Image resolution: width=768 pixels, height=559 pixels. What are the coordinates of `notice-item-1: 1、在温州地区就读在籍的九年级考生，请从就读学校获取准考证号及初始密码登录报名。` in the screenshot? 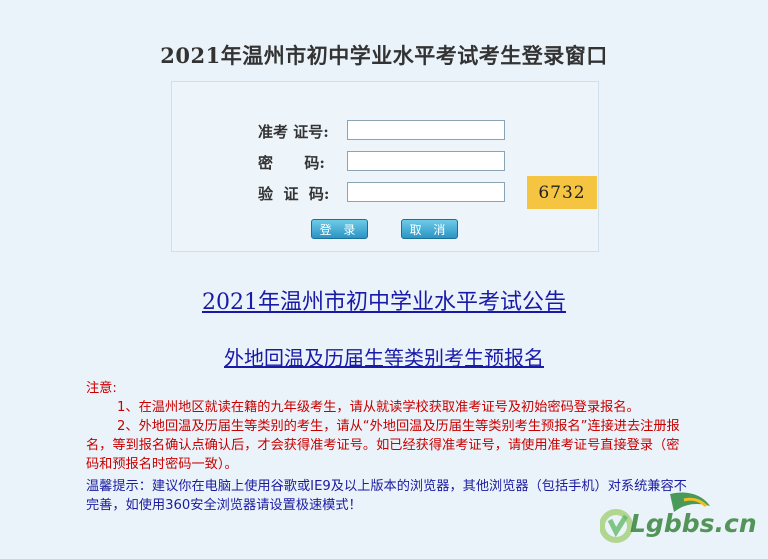 It's located at (378, 407).